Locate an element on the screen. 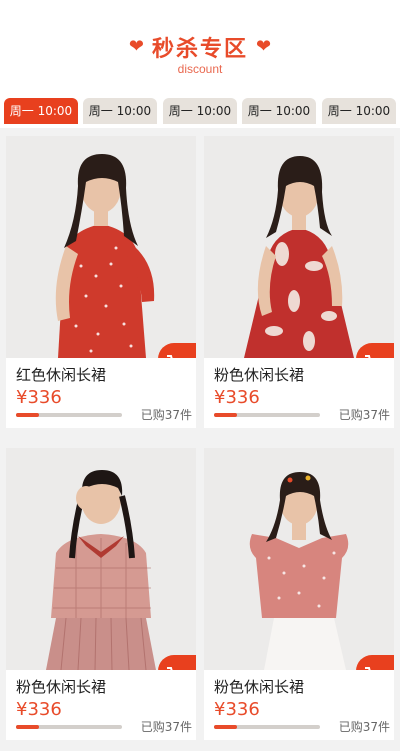  product-name: 红色休闲长裙 is located at coordinates (61, 375).